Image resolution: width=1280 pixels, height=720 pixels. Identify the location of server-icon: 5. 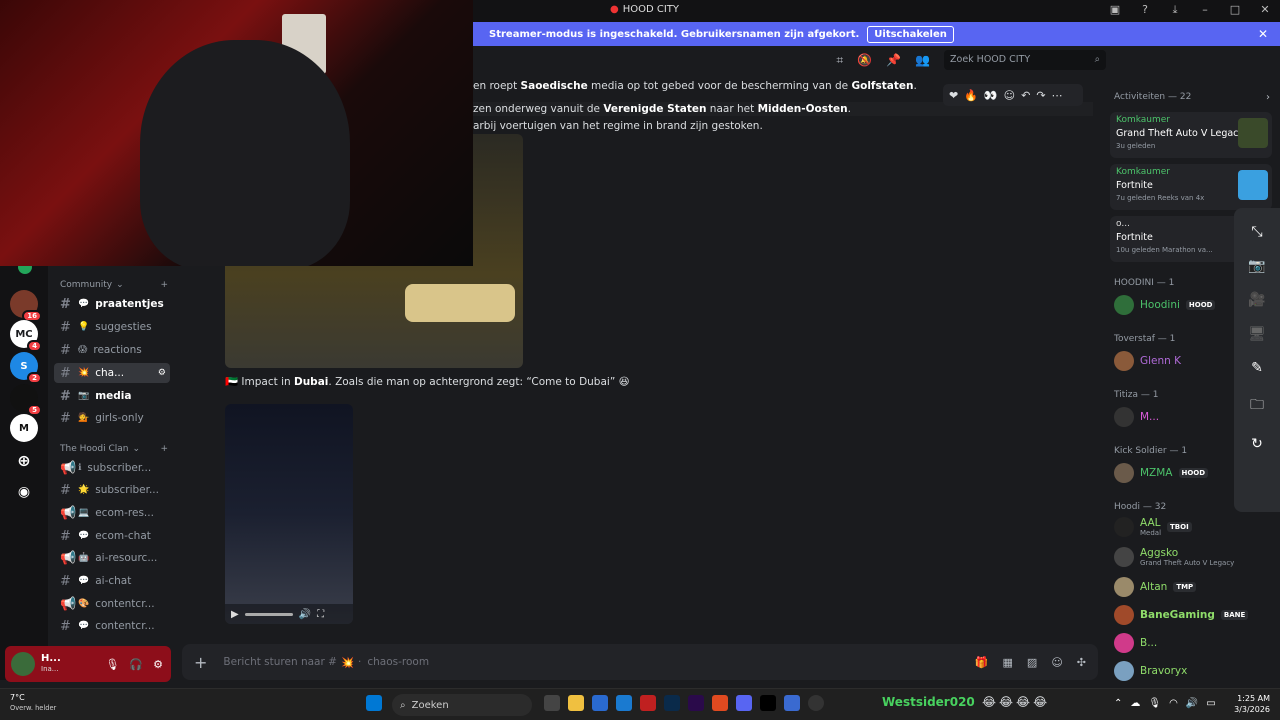
(26, 400).